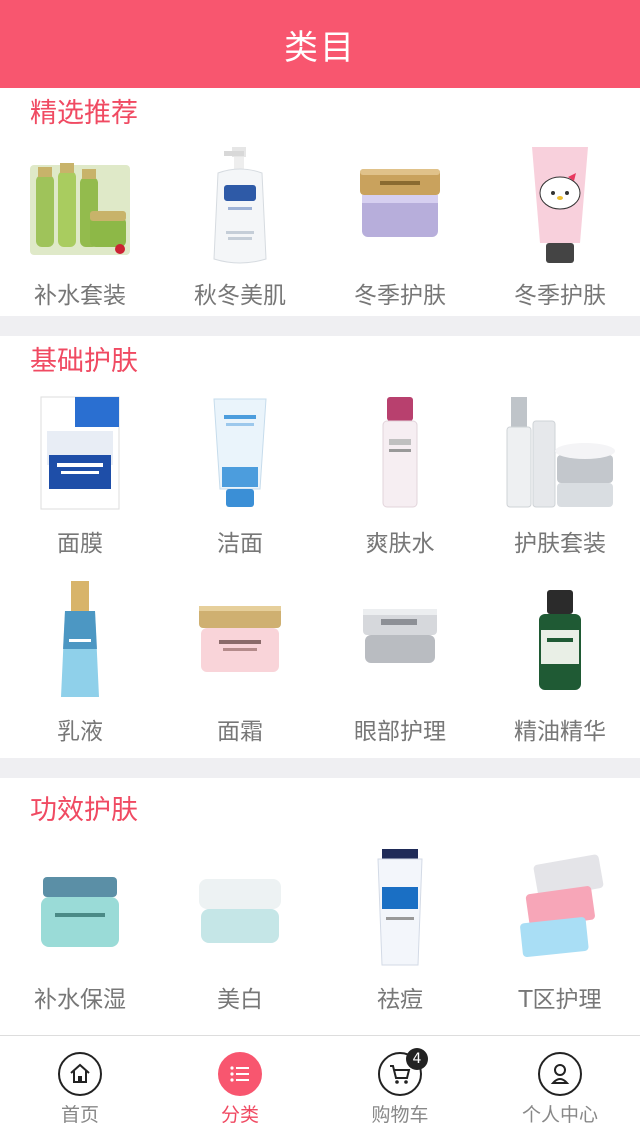  I want to click on category-label: 乳液, so click(80, 732).